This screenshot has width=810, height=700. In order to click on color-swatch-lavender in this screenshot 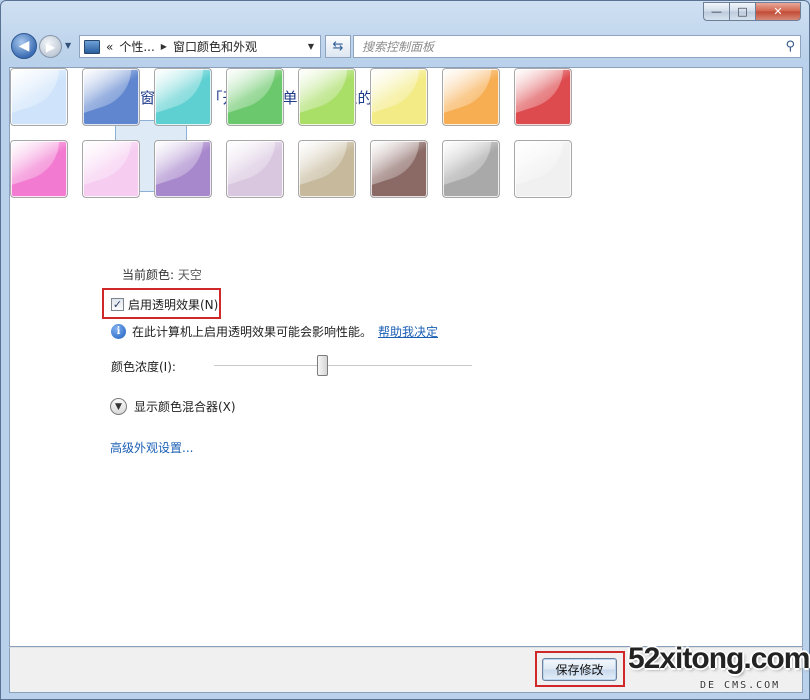, I will do `click(255, 169)`.